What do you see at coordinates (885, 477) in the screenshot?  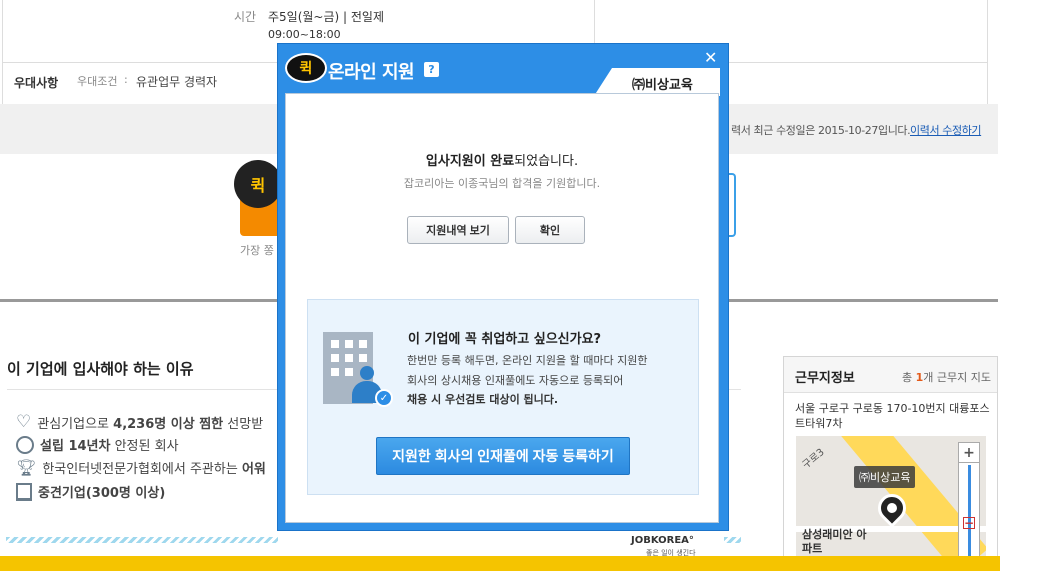 I see `map-company-label: ㈜비상교육` at bounding box center [885, 477].